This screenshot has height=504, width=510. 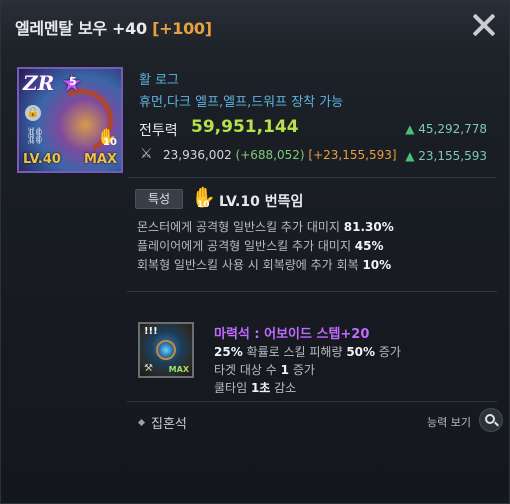 I want to click on view-ability-button: 능력 보기, so click(x=449, y=422).